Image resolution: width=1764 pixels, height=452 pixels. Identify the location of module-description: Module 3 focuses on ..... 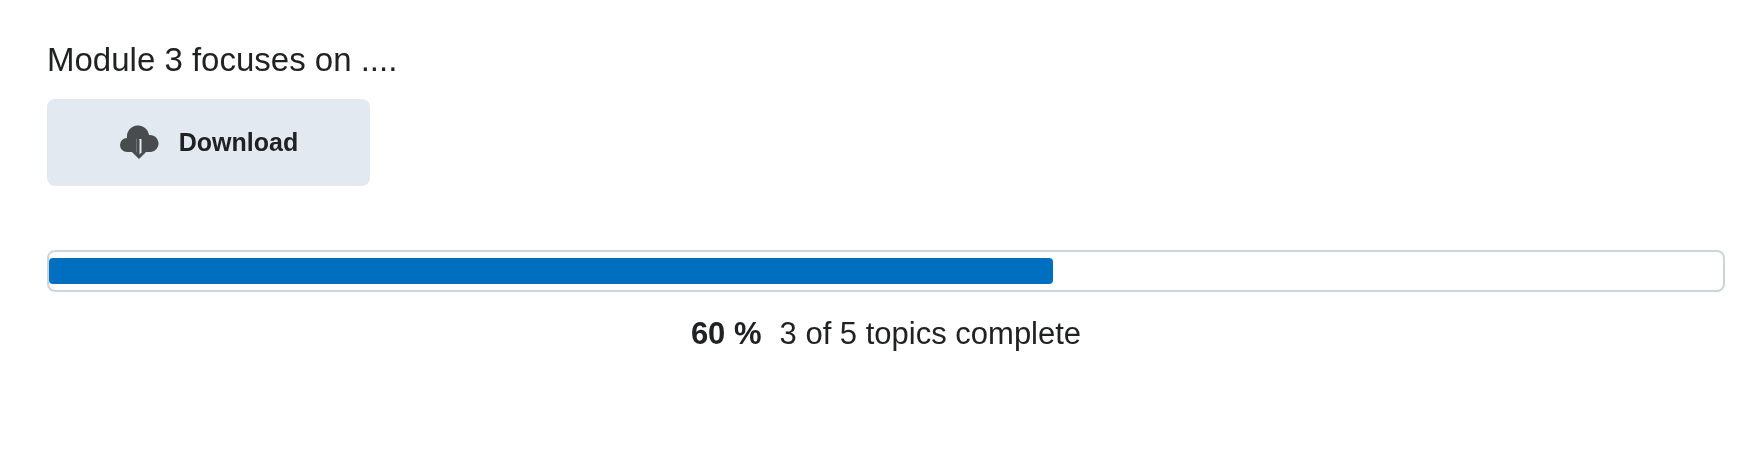
(223, 60).